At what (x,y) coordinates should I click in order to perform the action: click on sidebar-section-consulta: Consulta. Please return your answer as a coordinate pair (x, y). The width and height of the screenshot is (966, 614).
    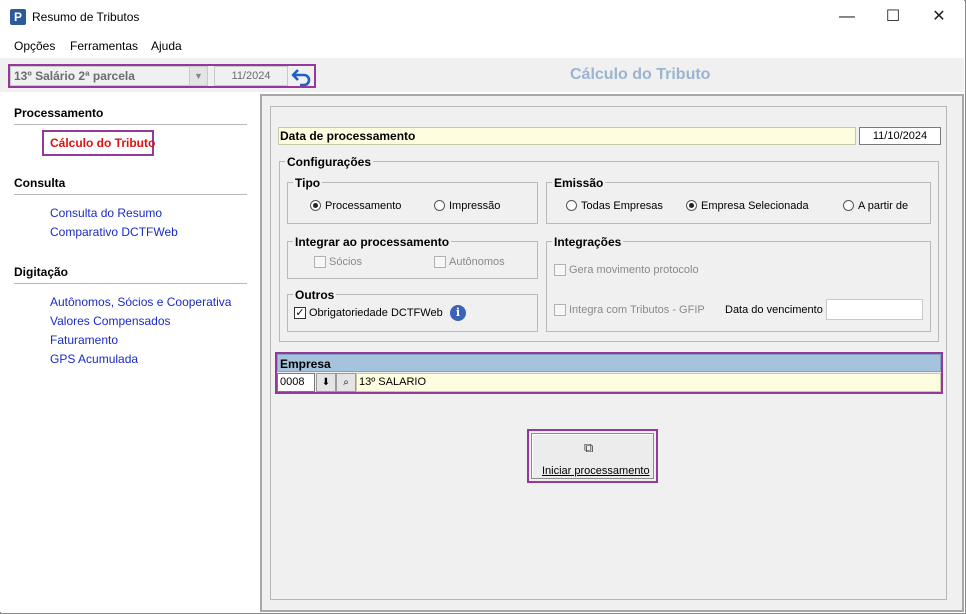
    Looking at the image, I should click on (40, 183).